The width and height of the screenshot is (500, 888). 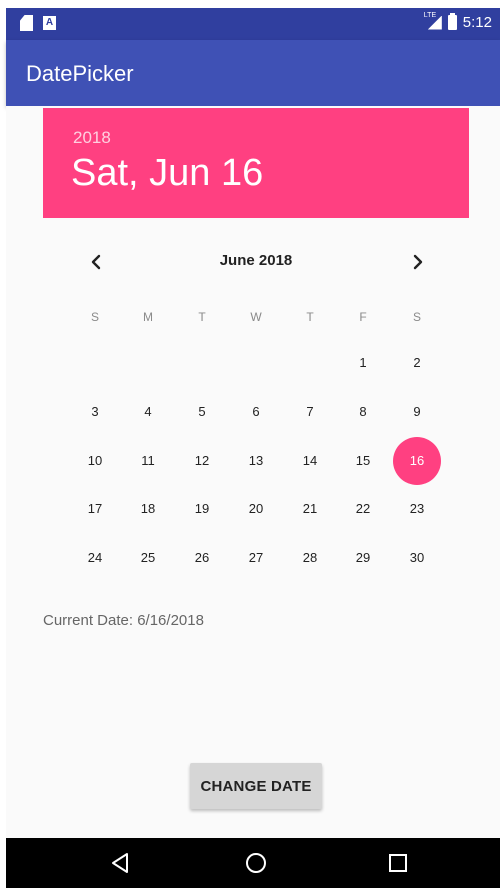 What do you see at coordinates (430, 15) in the screenshot?
I see `network-type-label: LTE` at bounding box center [430, 15].